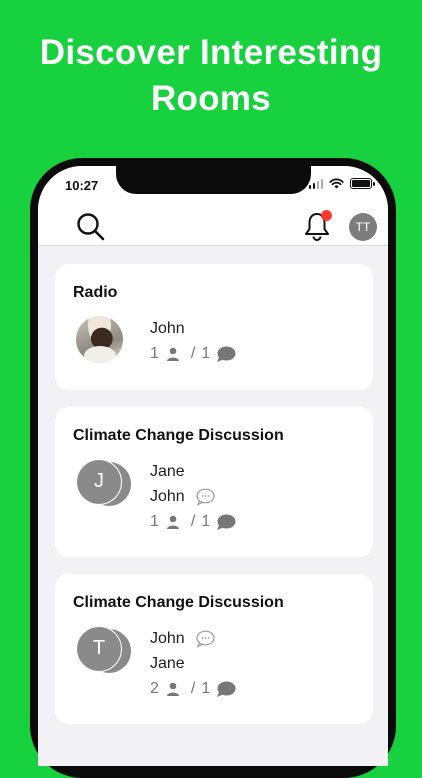  What do you see at coordinates (99, 339) in the screenshot?
I see `speaker-photo-avatar` at bounding box center [99, 339].